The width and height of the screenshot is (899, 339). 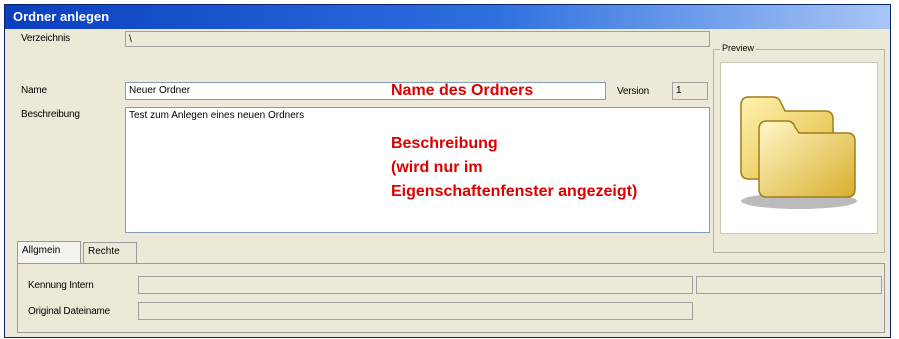 What do you see at coordinates (444, 143) in the screenshot?
I see `beschreibung-annotation-line1: Beschreibung` at bounding box center [444, 143].